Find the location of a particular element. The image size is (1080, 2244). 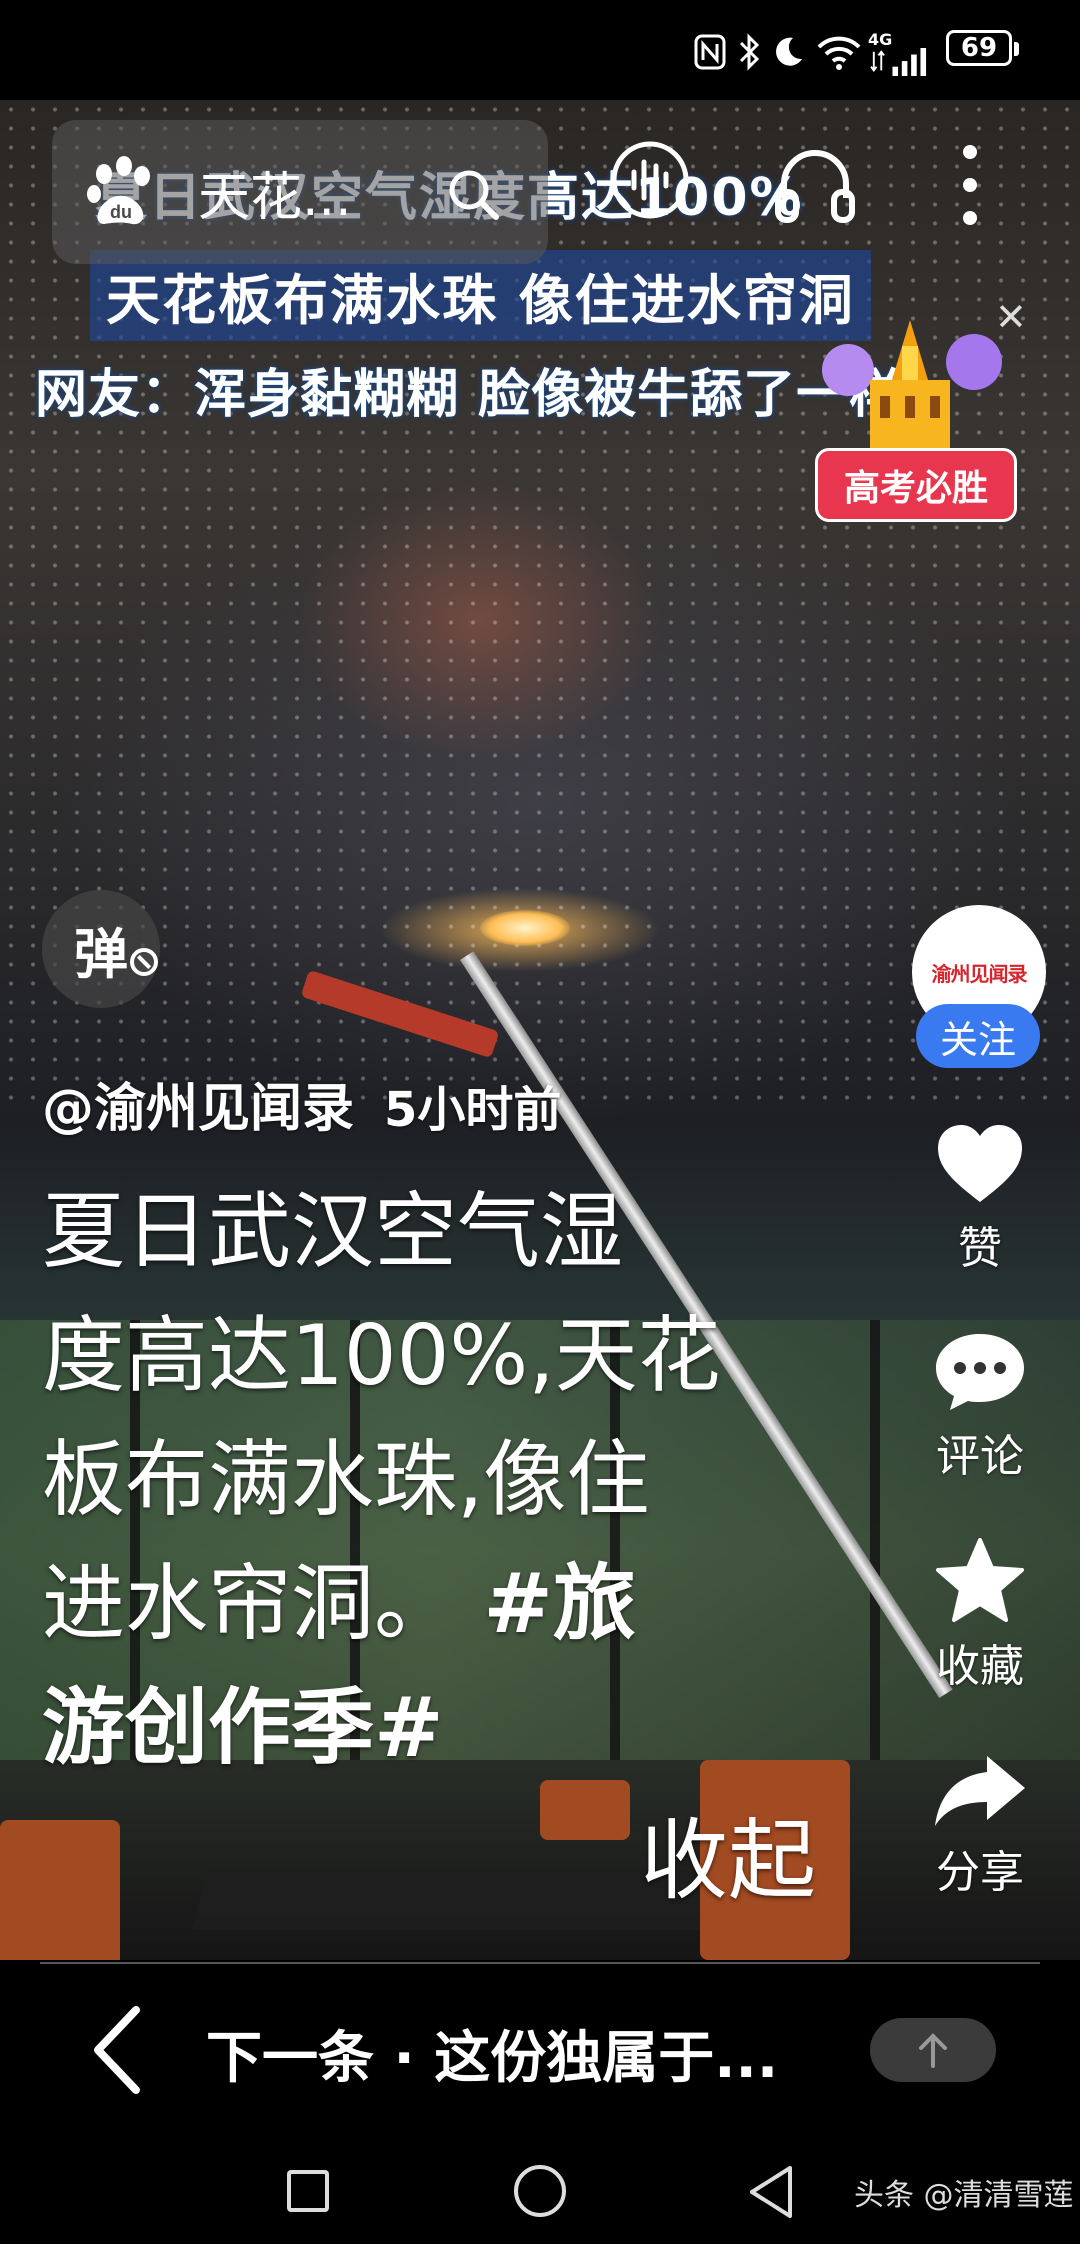

description-line: 进水帘洞。 #旅 is located at coordinates (452, 1604).